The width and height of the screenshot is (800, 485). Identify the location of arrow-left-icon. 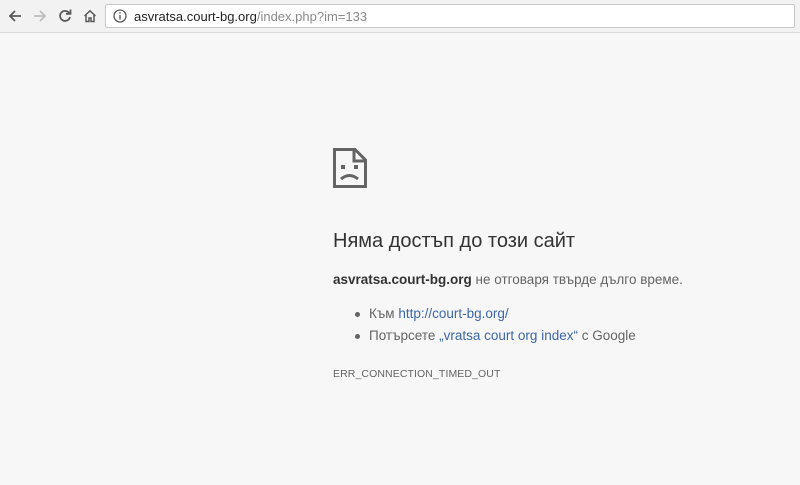
(14, 16).